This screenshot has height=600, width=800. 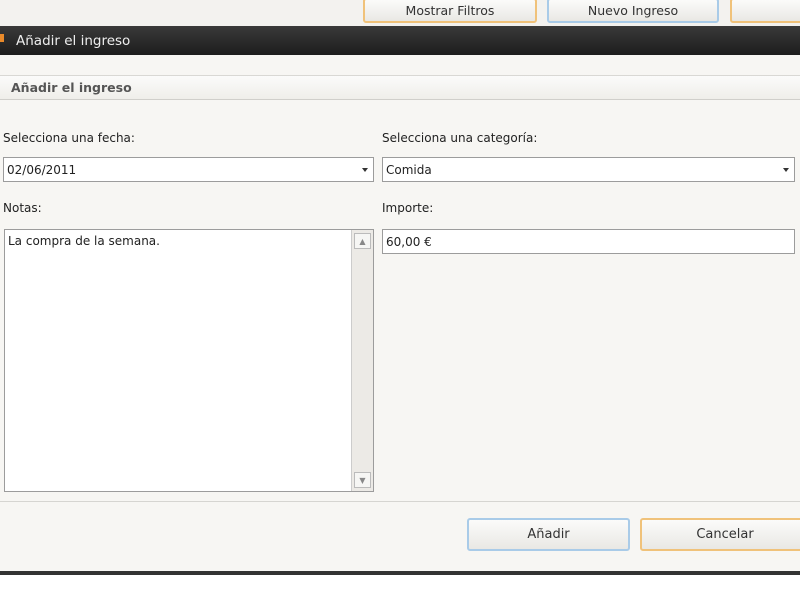 I want to click on show-filters-button: Mostrar Filtros, so click(x=450, y=11).